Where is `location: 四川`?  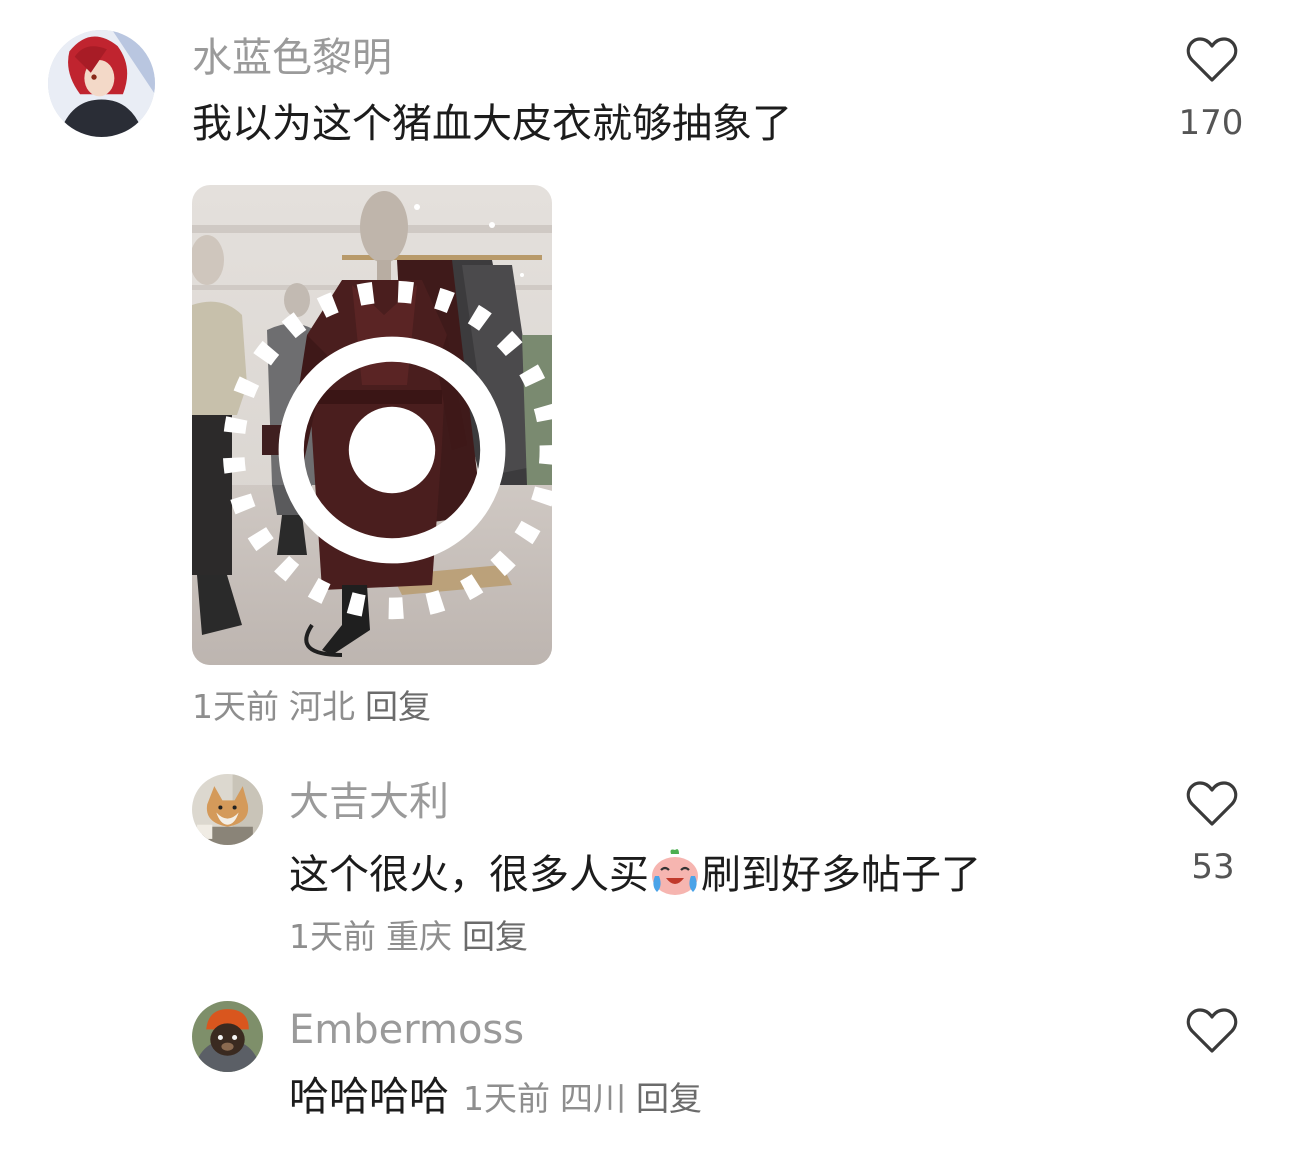 location: 四川 is located at coordinates (593, 1098).